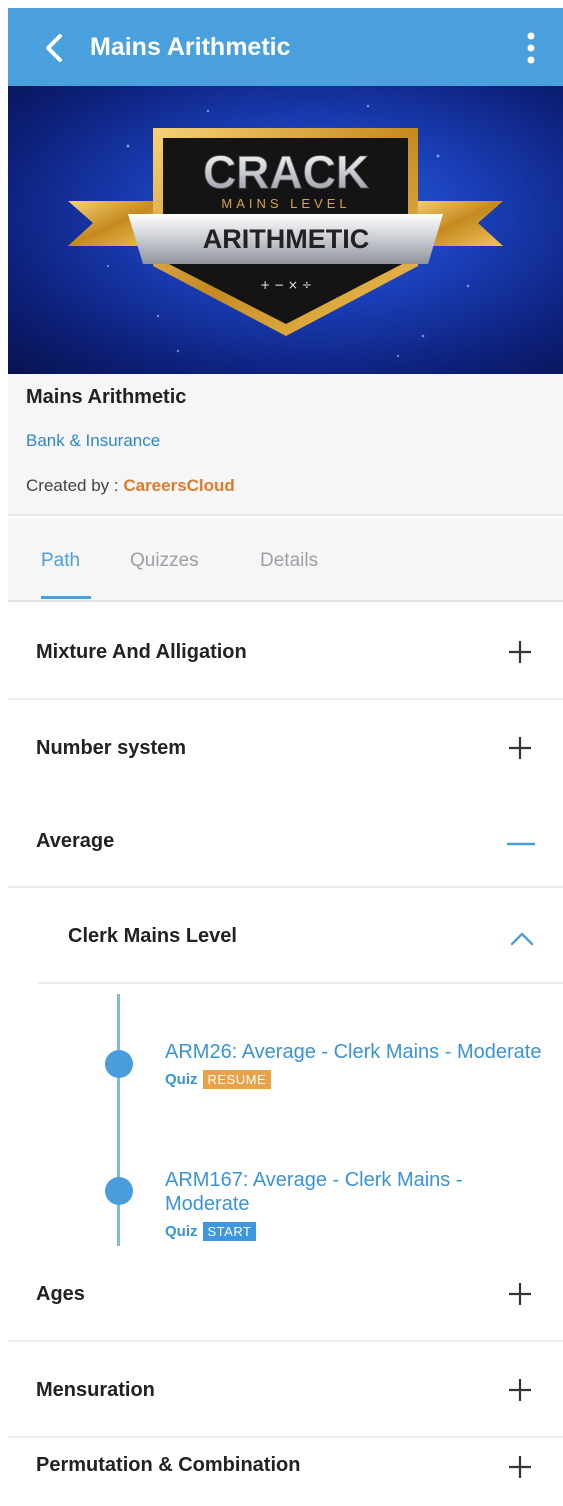 The height and width of the screenshot is (1506, 563). Describe the element at coordinates (289, 561) in the screenshot. I see `tab-details: Details` at that location.